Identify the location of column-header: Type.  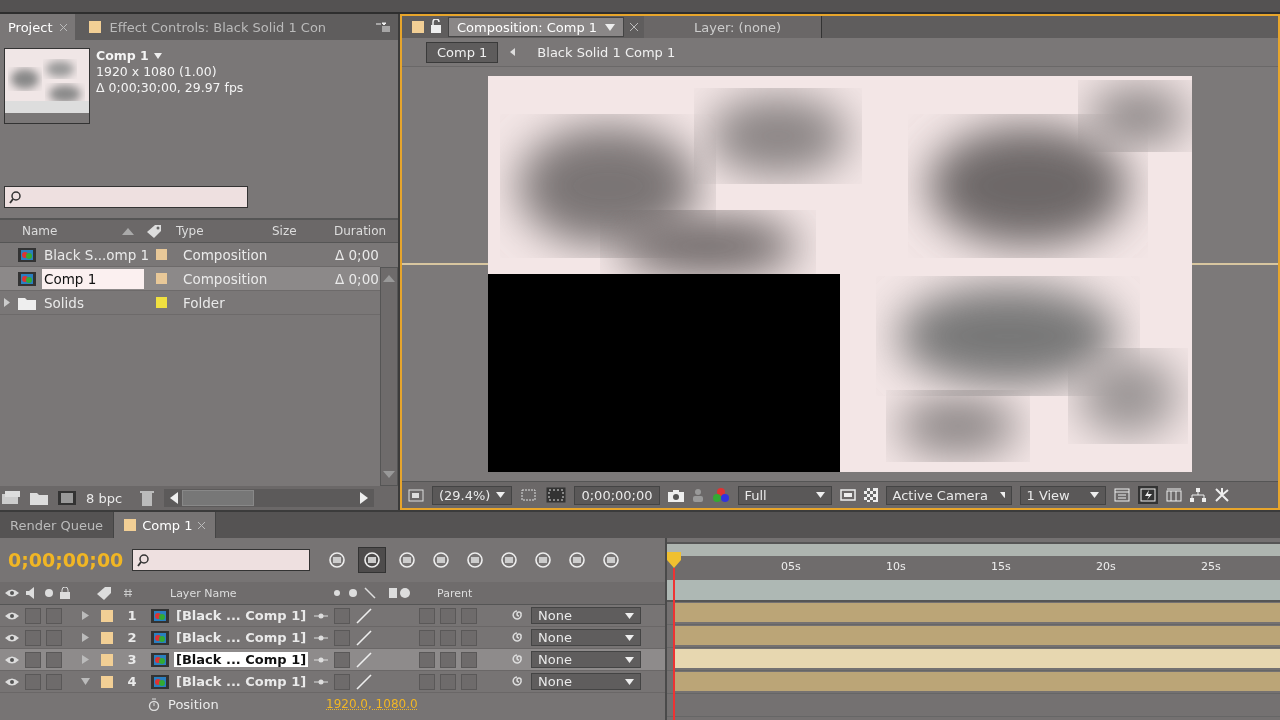
(222, 231).